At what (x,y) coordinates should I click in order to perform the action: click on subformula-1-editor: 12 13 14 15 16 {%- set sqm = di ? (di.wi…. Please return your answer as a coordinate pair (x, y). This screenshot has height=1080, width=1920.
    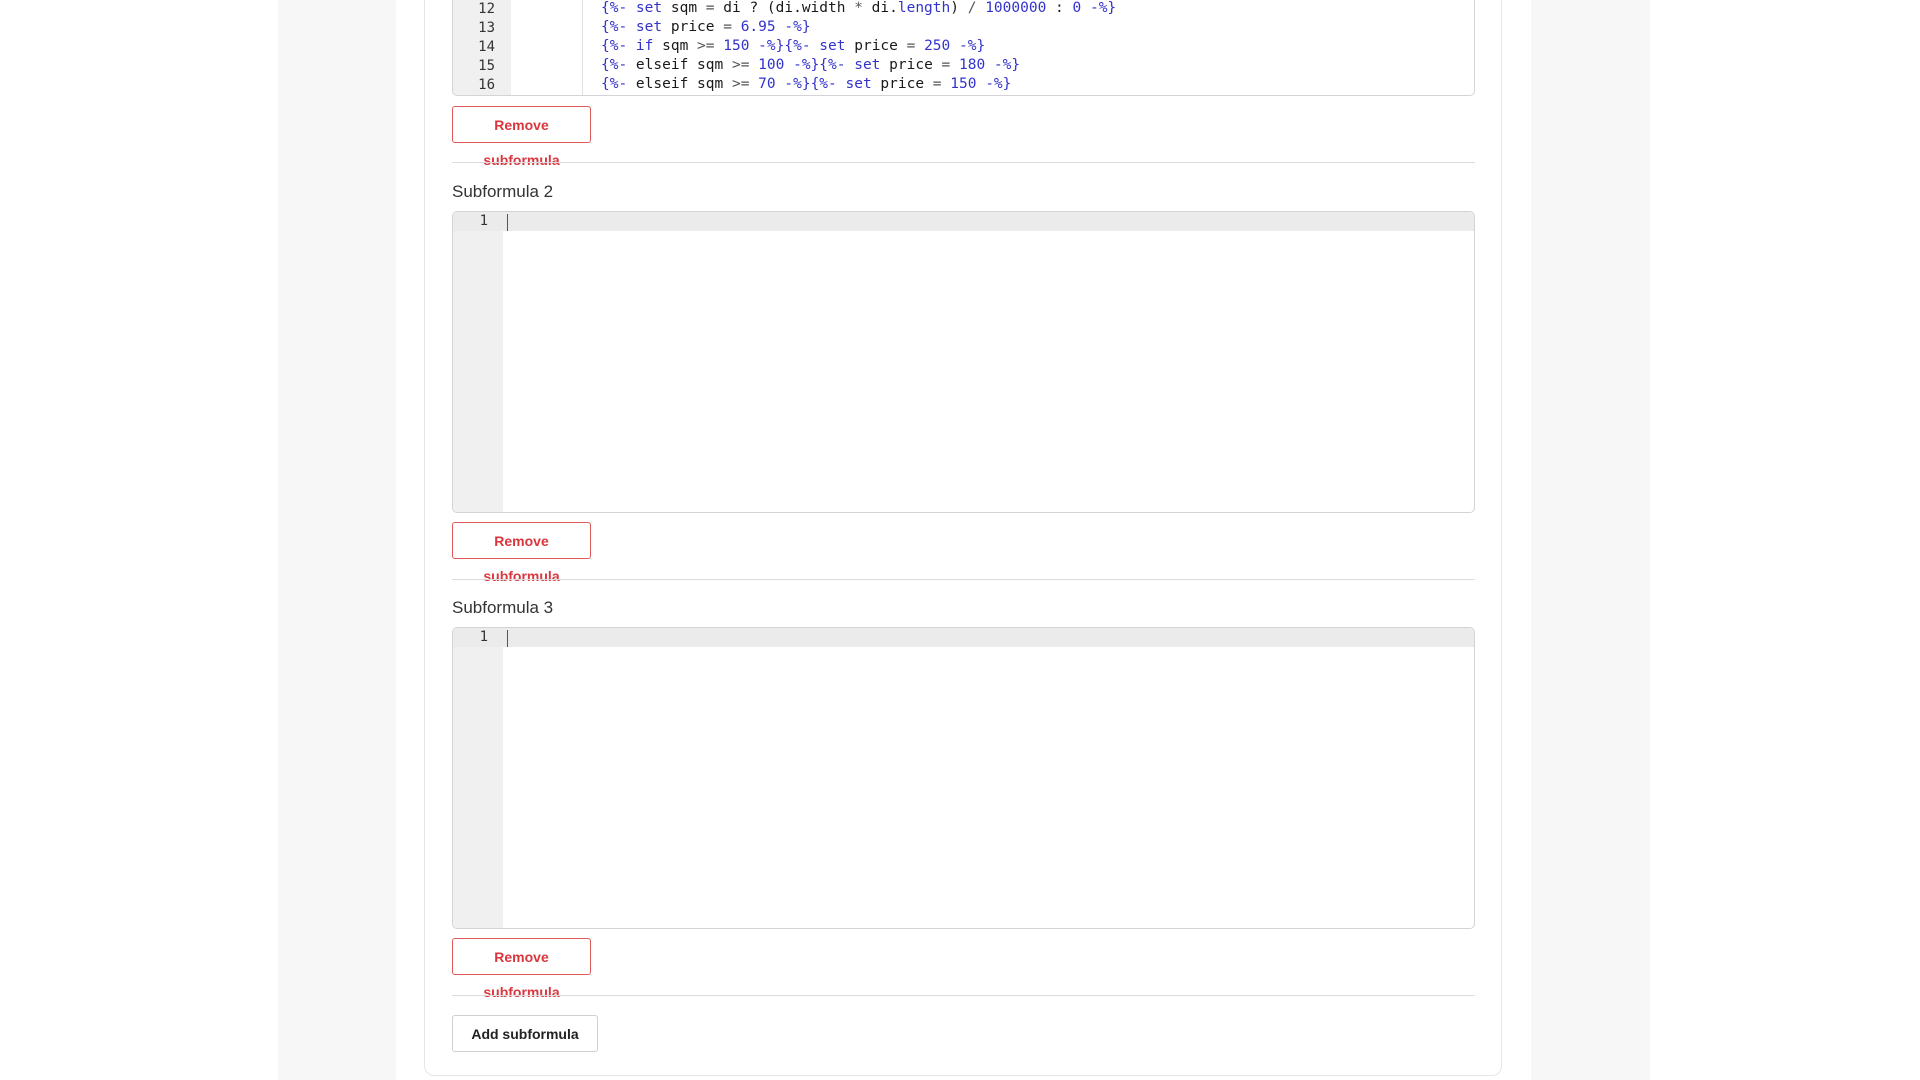
    Looking at the image, I should click on (963, 48).